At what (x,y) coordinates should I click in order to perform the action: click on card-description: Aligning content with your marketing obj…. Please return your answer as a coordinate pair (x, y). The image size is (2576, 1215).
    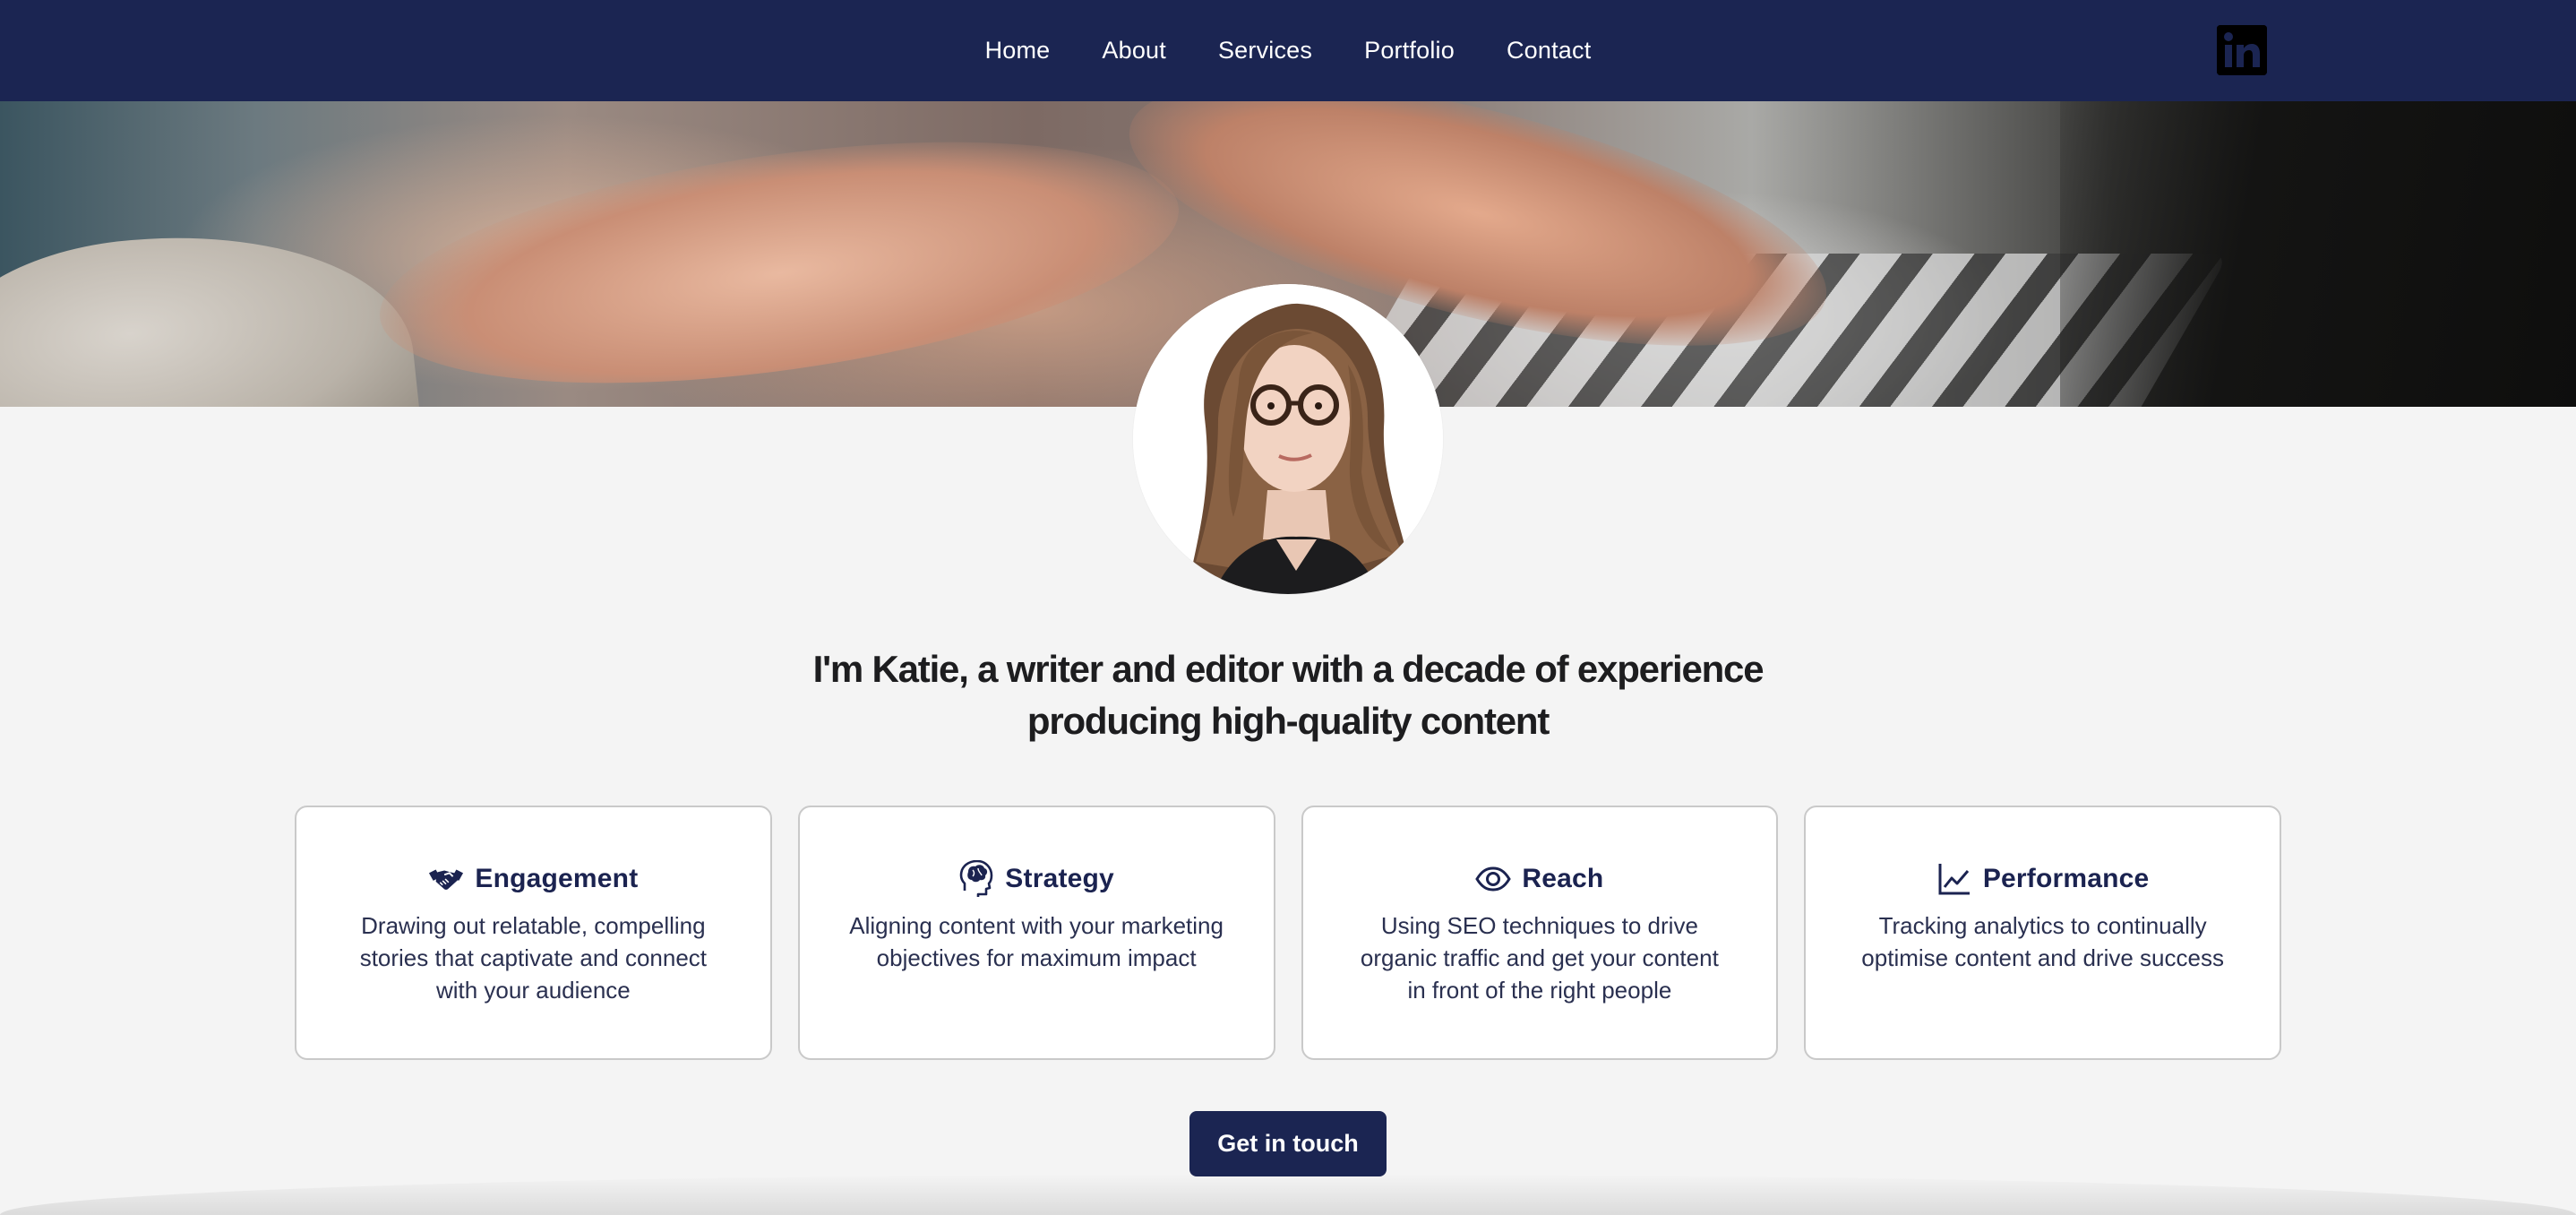
    Looking at the image, I should click on (1036, 941).